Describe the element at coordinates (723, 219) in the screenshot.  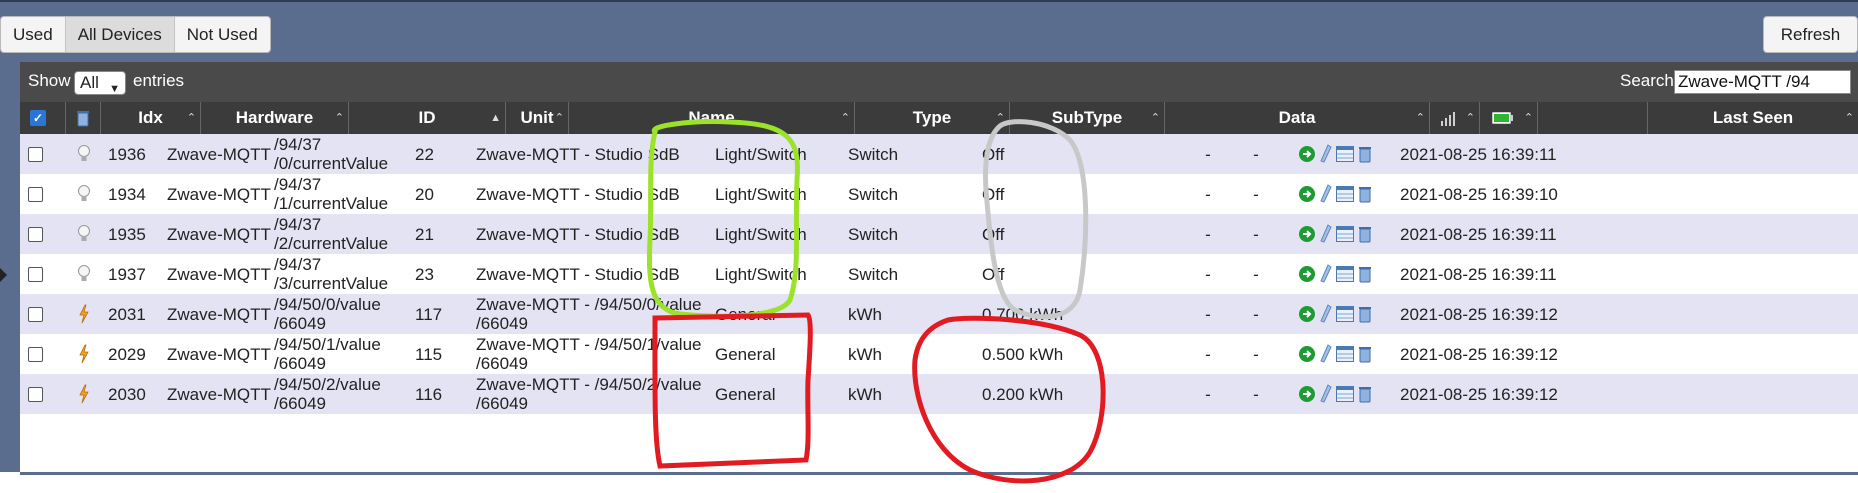
I see `name-green-circle` at that location.